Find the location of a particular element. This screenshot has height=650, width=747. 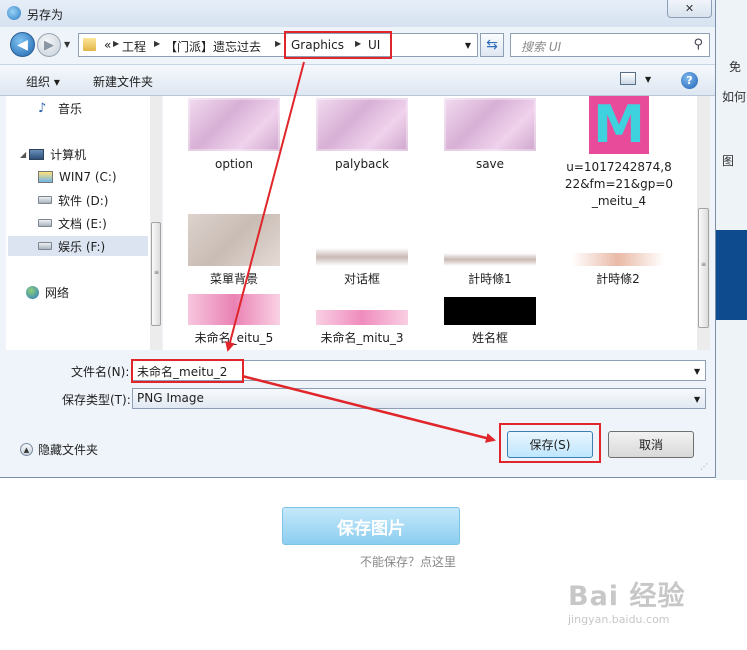

nav-item-drive-f: 娱乐 (F:) is located at coordinates (78, 246).